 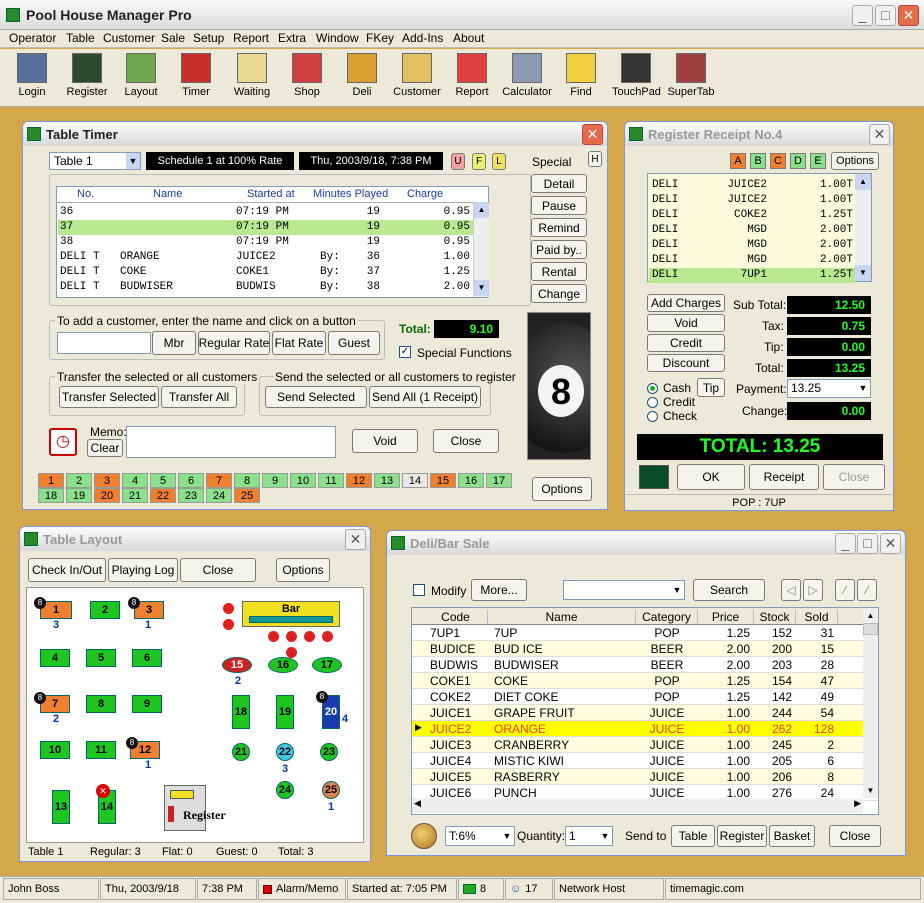 I want to click on receipt-line: DELI MGD 2.00T, so click(x=752, y=245).